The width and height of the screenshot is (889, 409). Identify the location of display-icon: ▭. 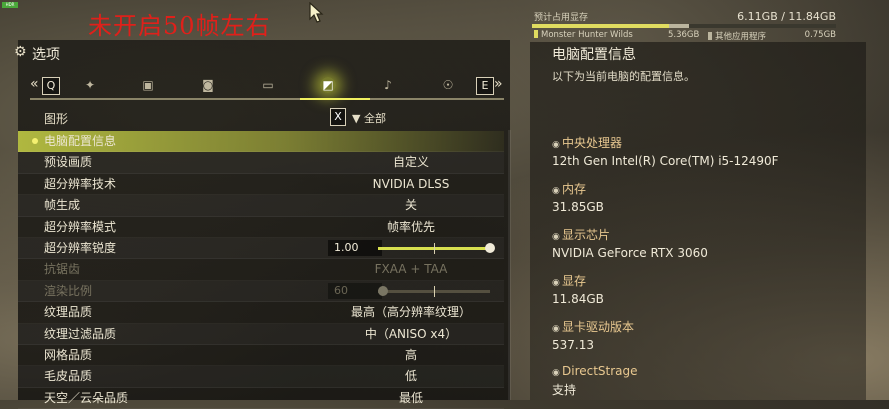
(268, 85).